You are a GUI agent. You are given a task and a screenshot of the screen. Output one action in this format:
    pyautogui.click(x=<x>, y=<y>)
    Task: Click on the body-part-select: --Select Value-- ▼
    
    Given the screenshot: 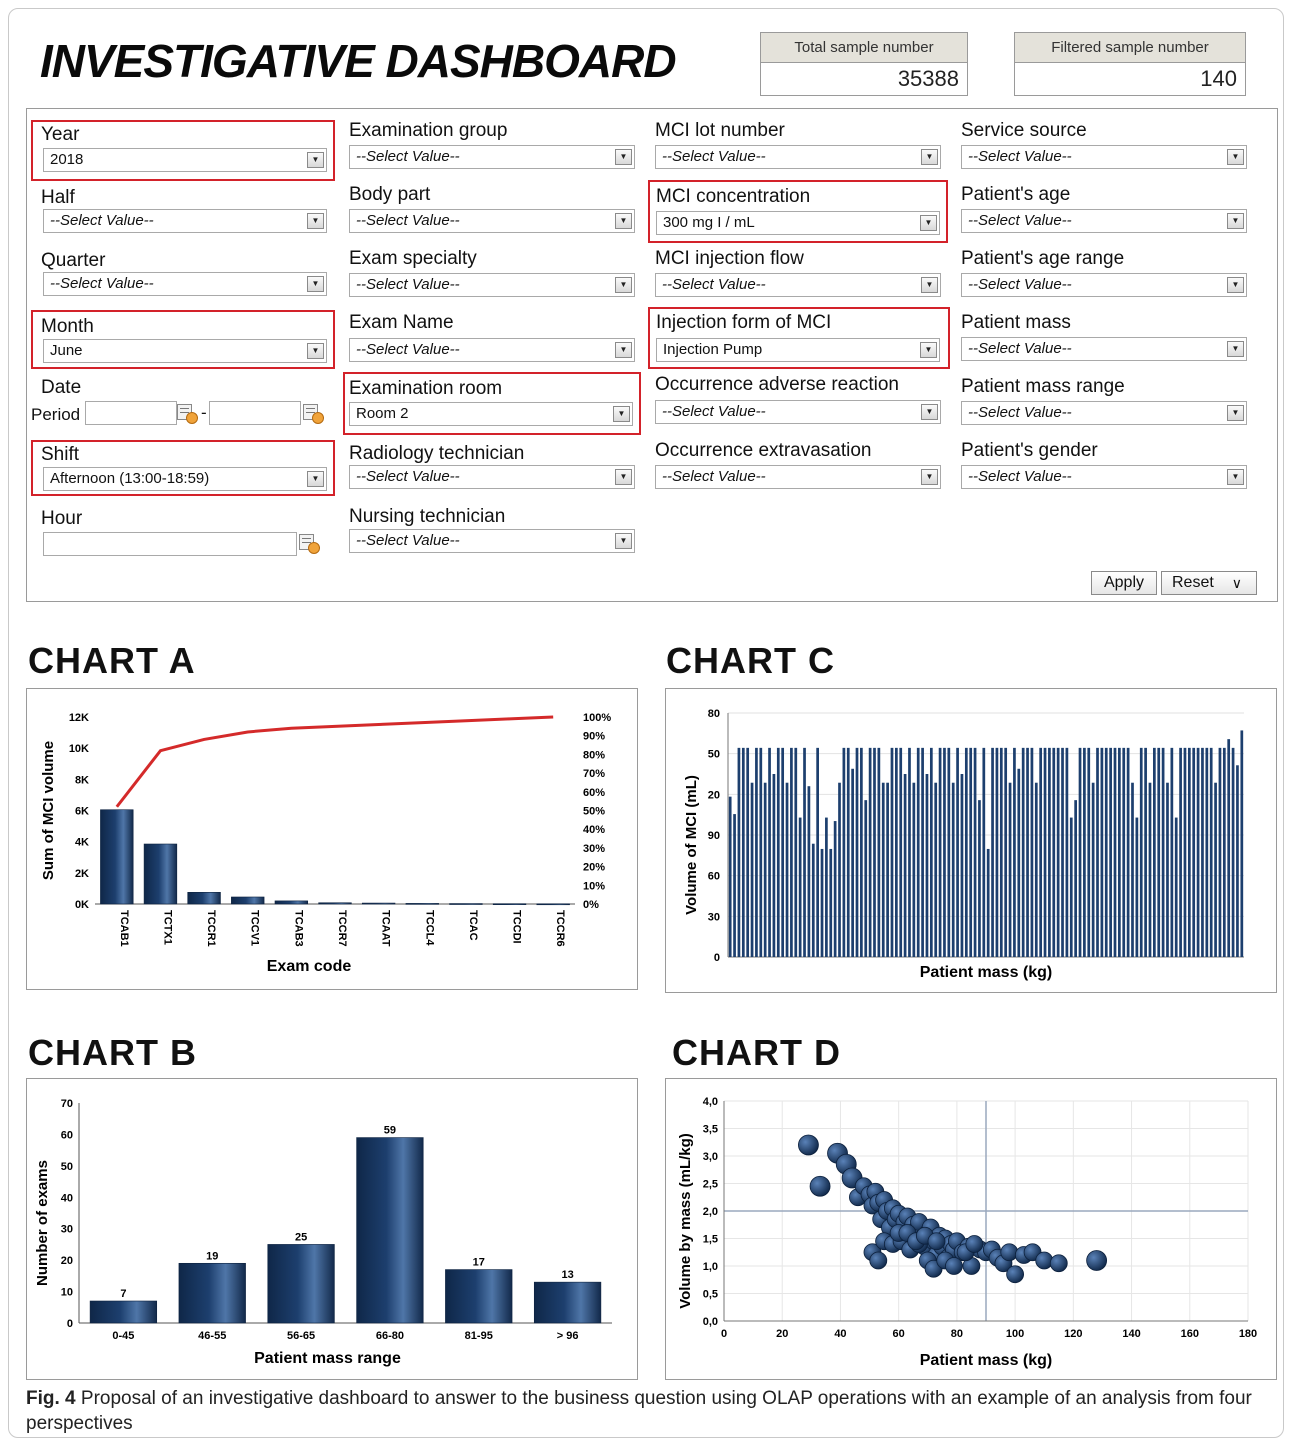 What is the action you would take?
    pyautogui.click(x=492, y=221)
    